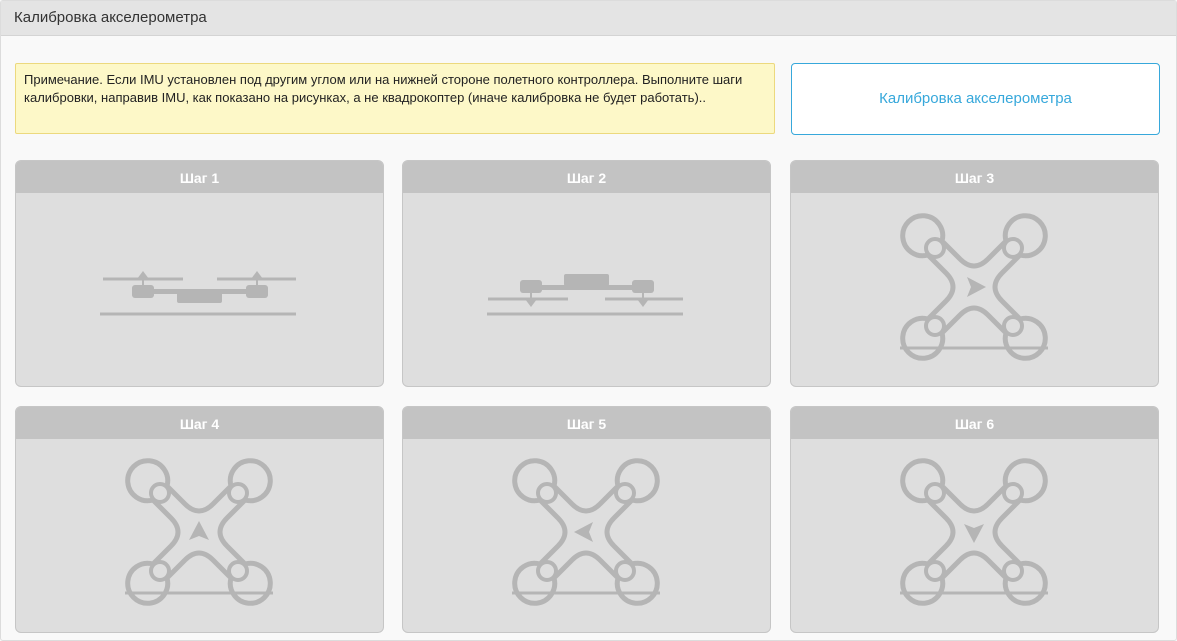  I want to click on panel-title: Калибровка акселерометра, so click(588, 18).